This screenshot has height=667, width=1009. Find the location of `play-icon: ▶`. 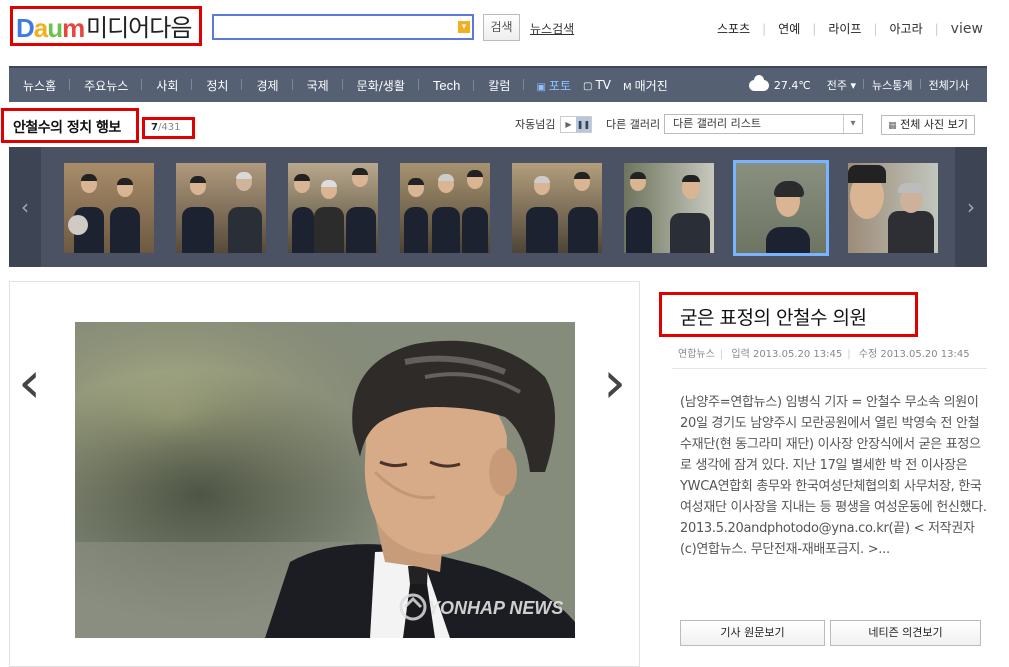

play-icon: ▶ is located at coordinates (568, 124).